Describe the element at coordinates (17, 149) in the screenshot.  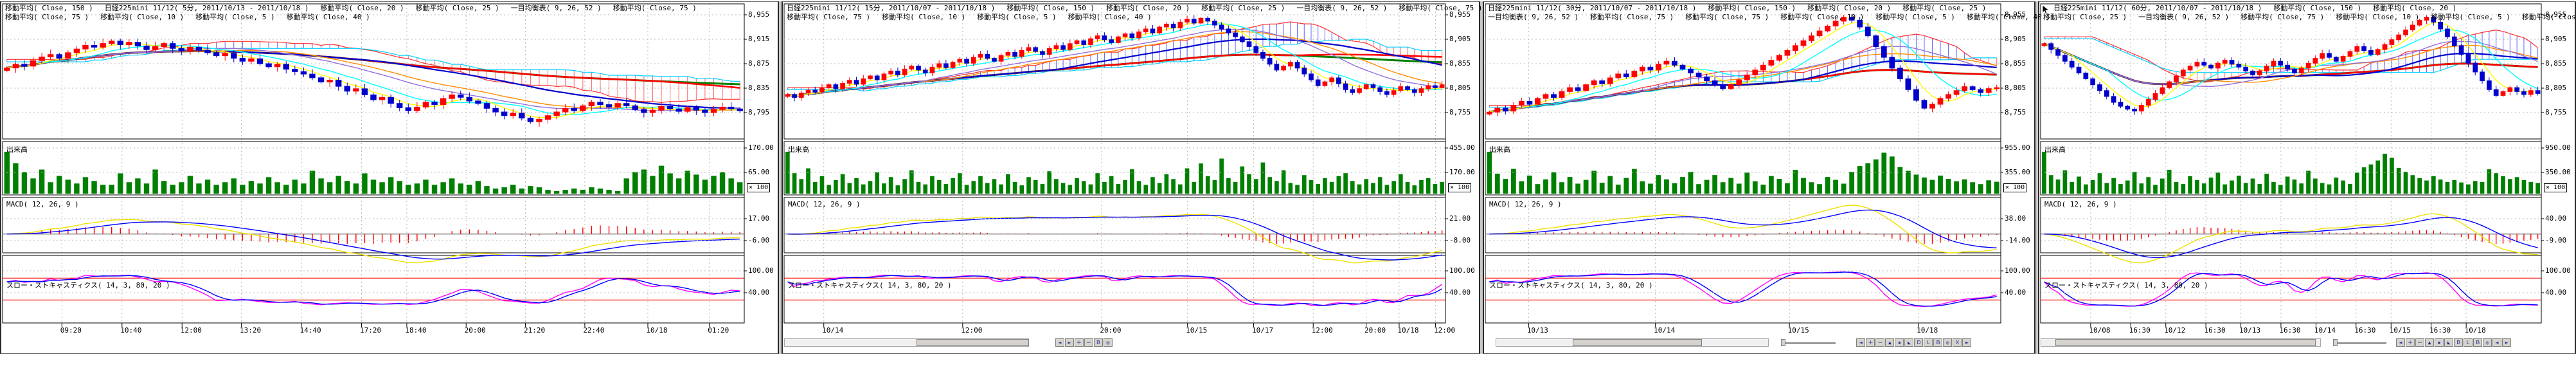
I see `volume-pane-label: 出来高` at that location.